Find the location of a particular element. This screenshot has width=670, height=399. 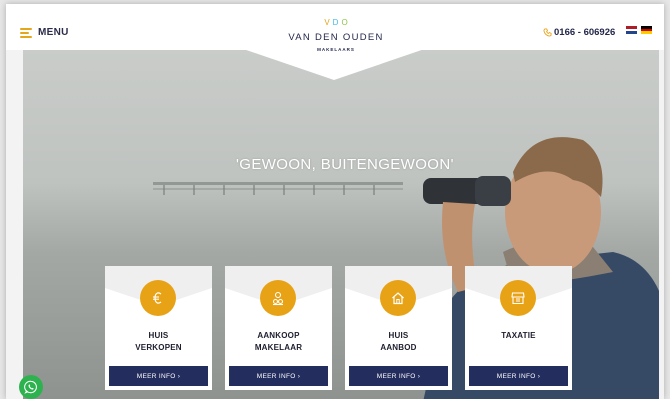

card-title: AANKOOP MAKELAAR is located at coordinates (278, 341).